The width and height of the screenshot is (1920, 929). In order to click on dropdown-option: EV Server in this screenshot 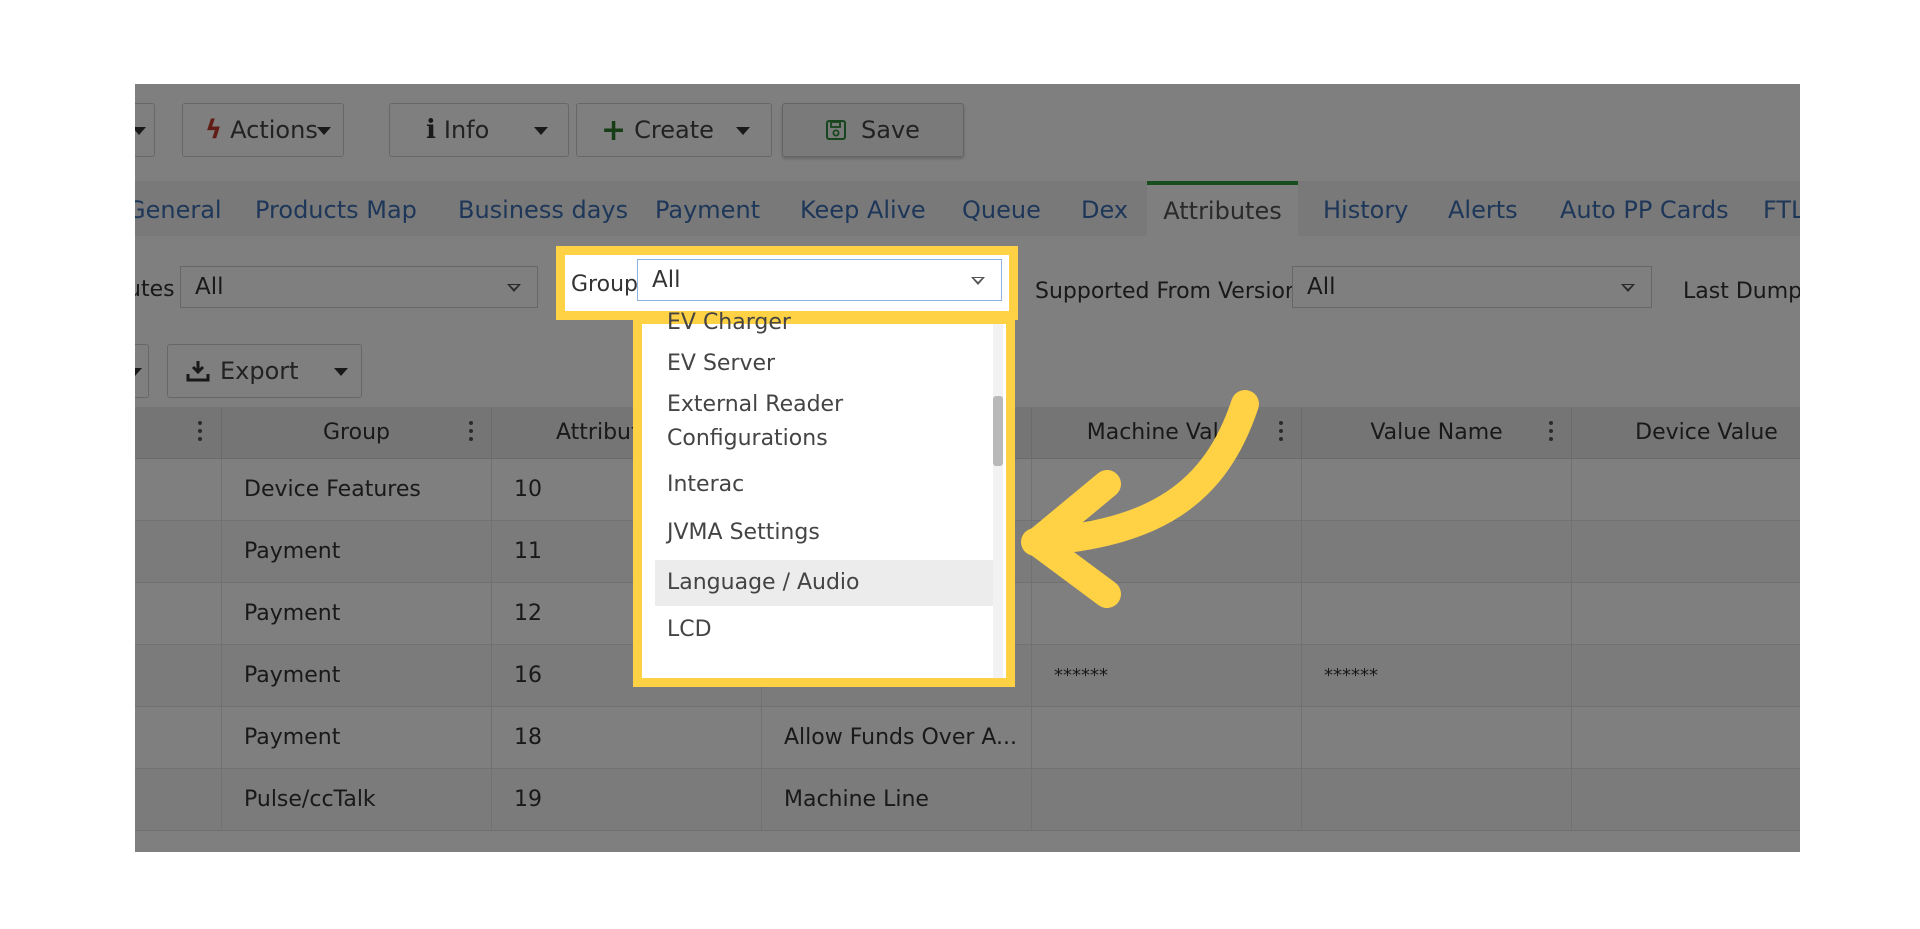, I will do `click(827, 364)`.